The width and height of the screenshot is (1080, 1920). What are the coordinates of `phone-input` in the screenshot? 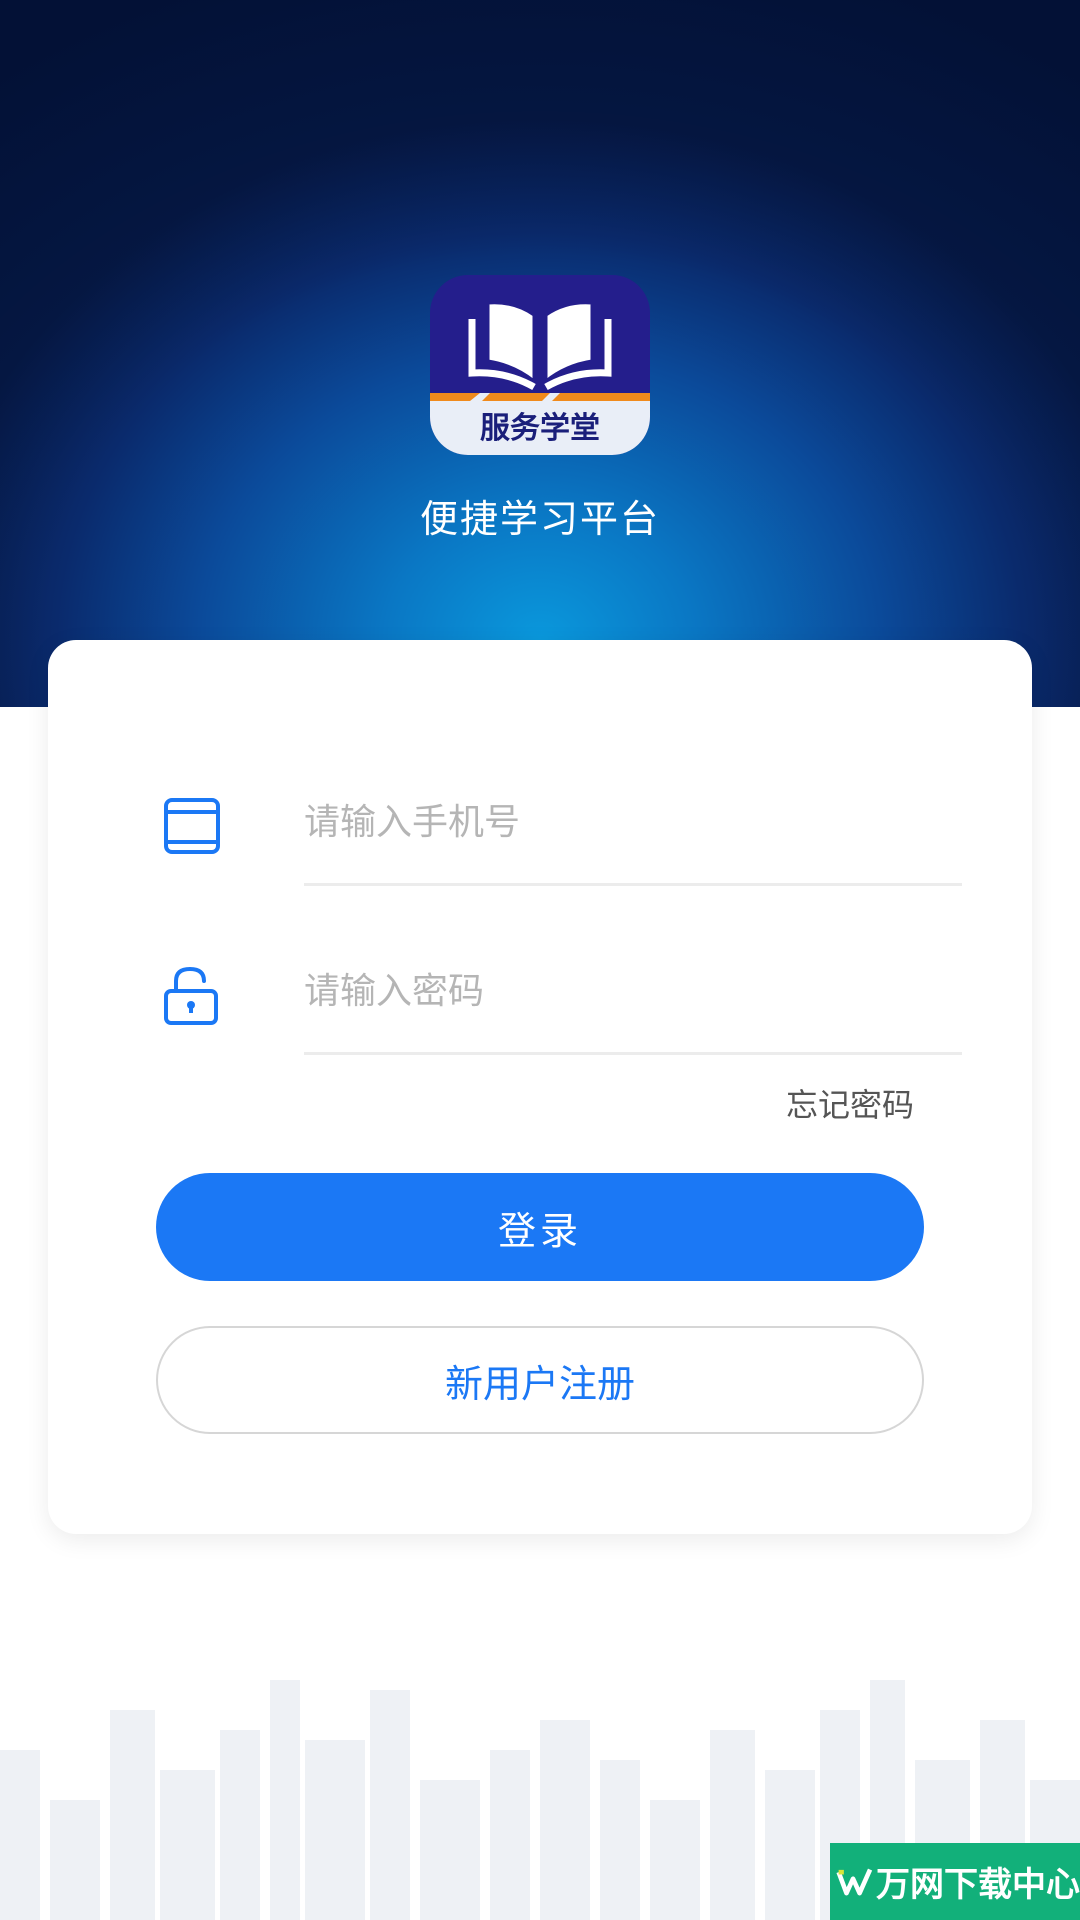 It's located at (604, 822).